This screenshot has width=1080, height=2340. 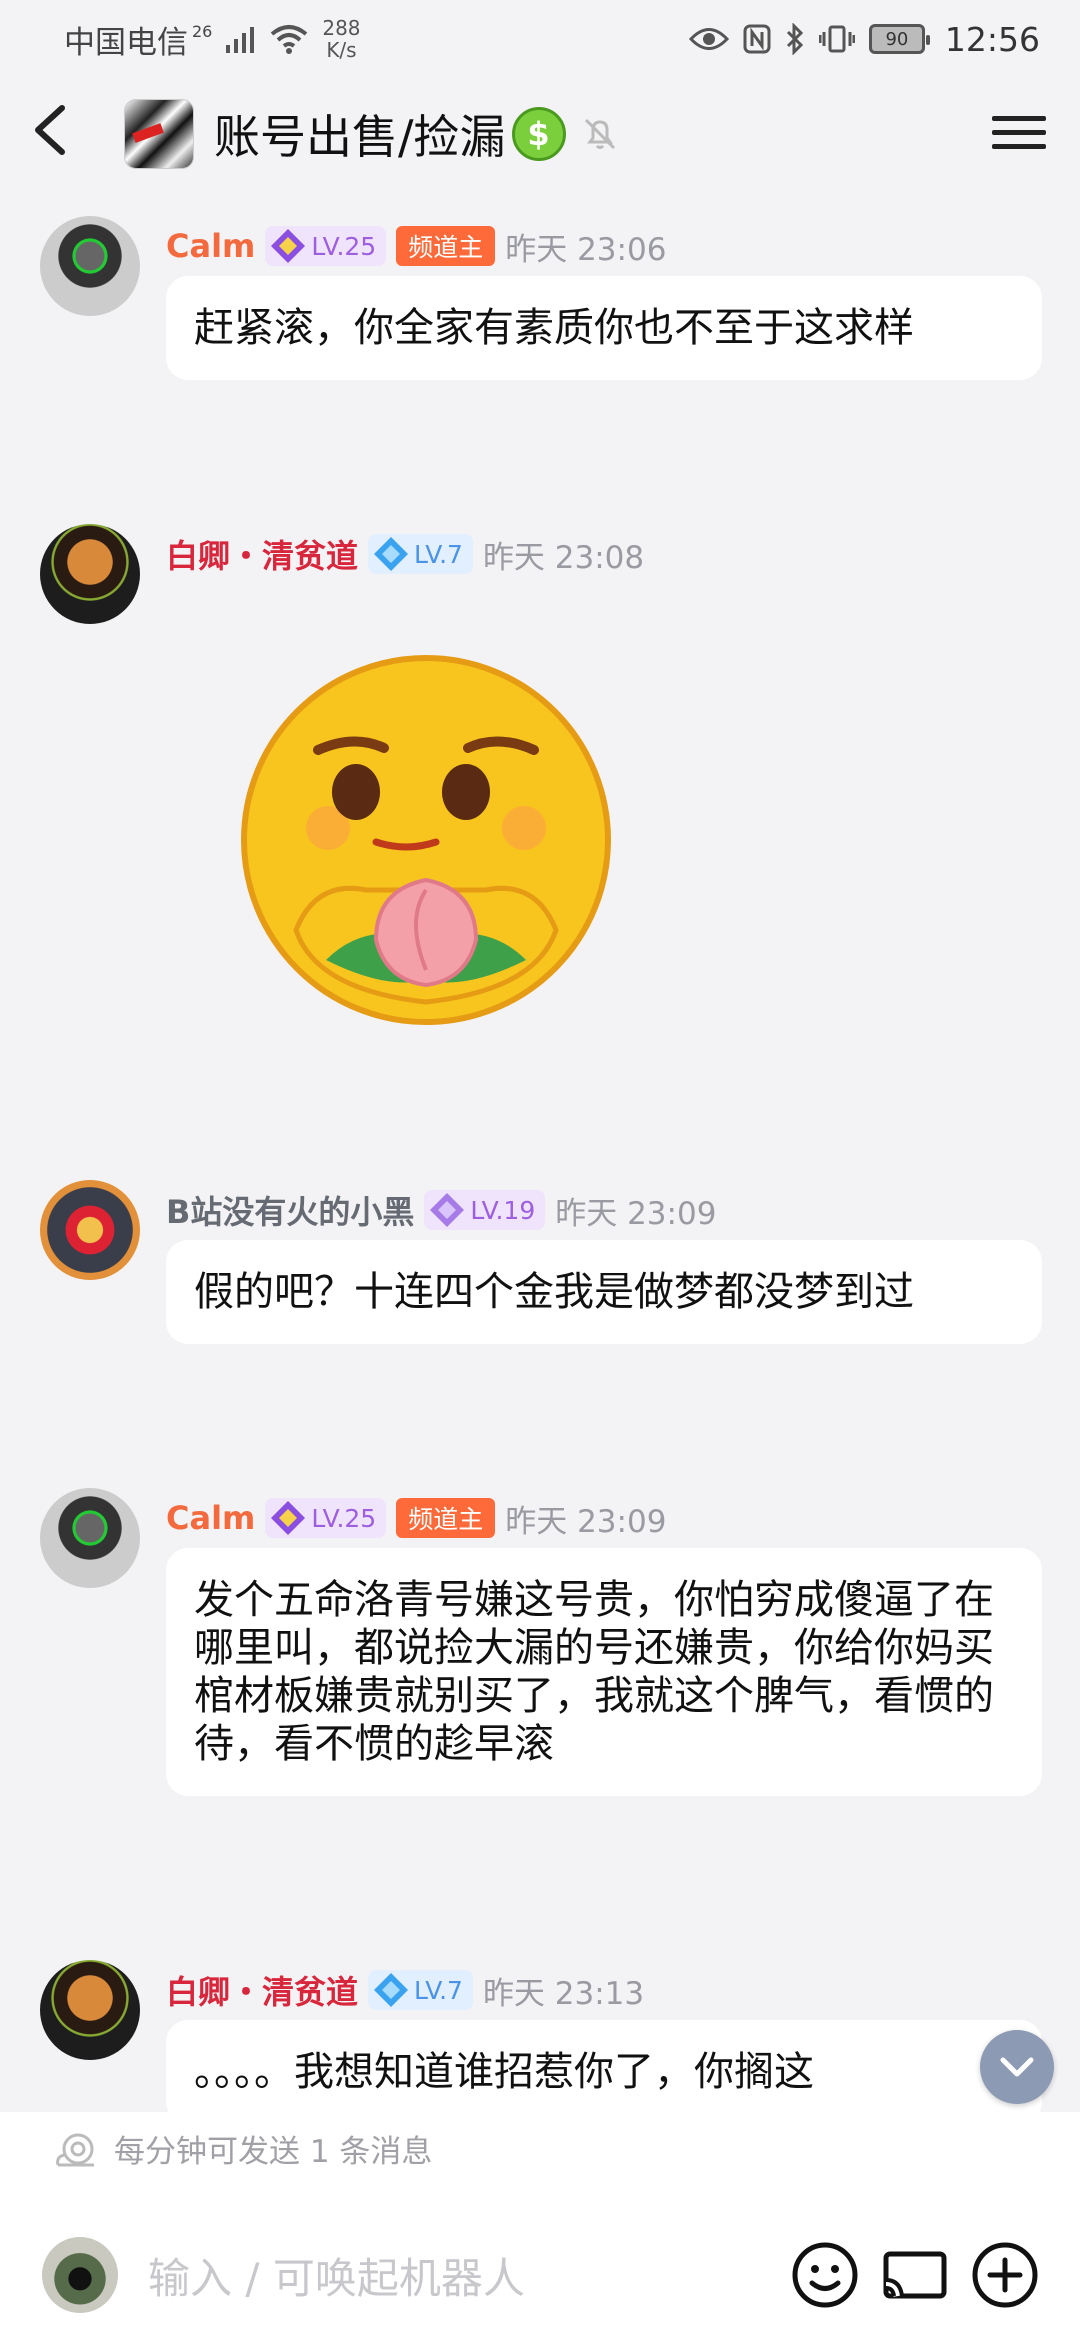 I want to click on message-time: 昨天 23:08, so click(x=563, y=557).